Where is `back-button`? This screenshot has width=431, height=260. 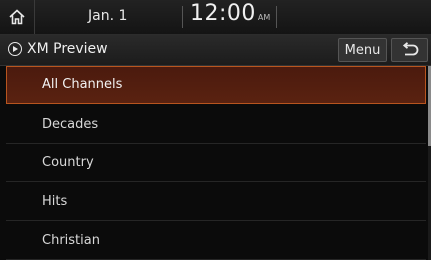
back-button is located at coordinates (409, 50).